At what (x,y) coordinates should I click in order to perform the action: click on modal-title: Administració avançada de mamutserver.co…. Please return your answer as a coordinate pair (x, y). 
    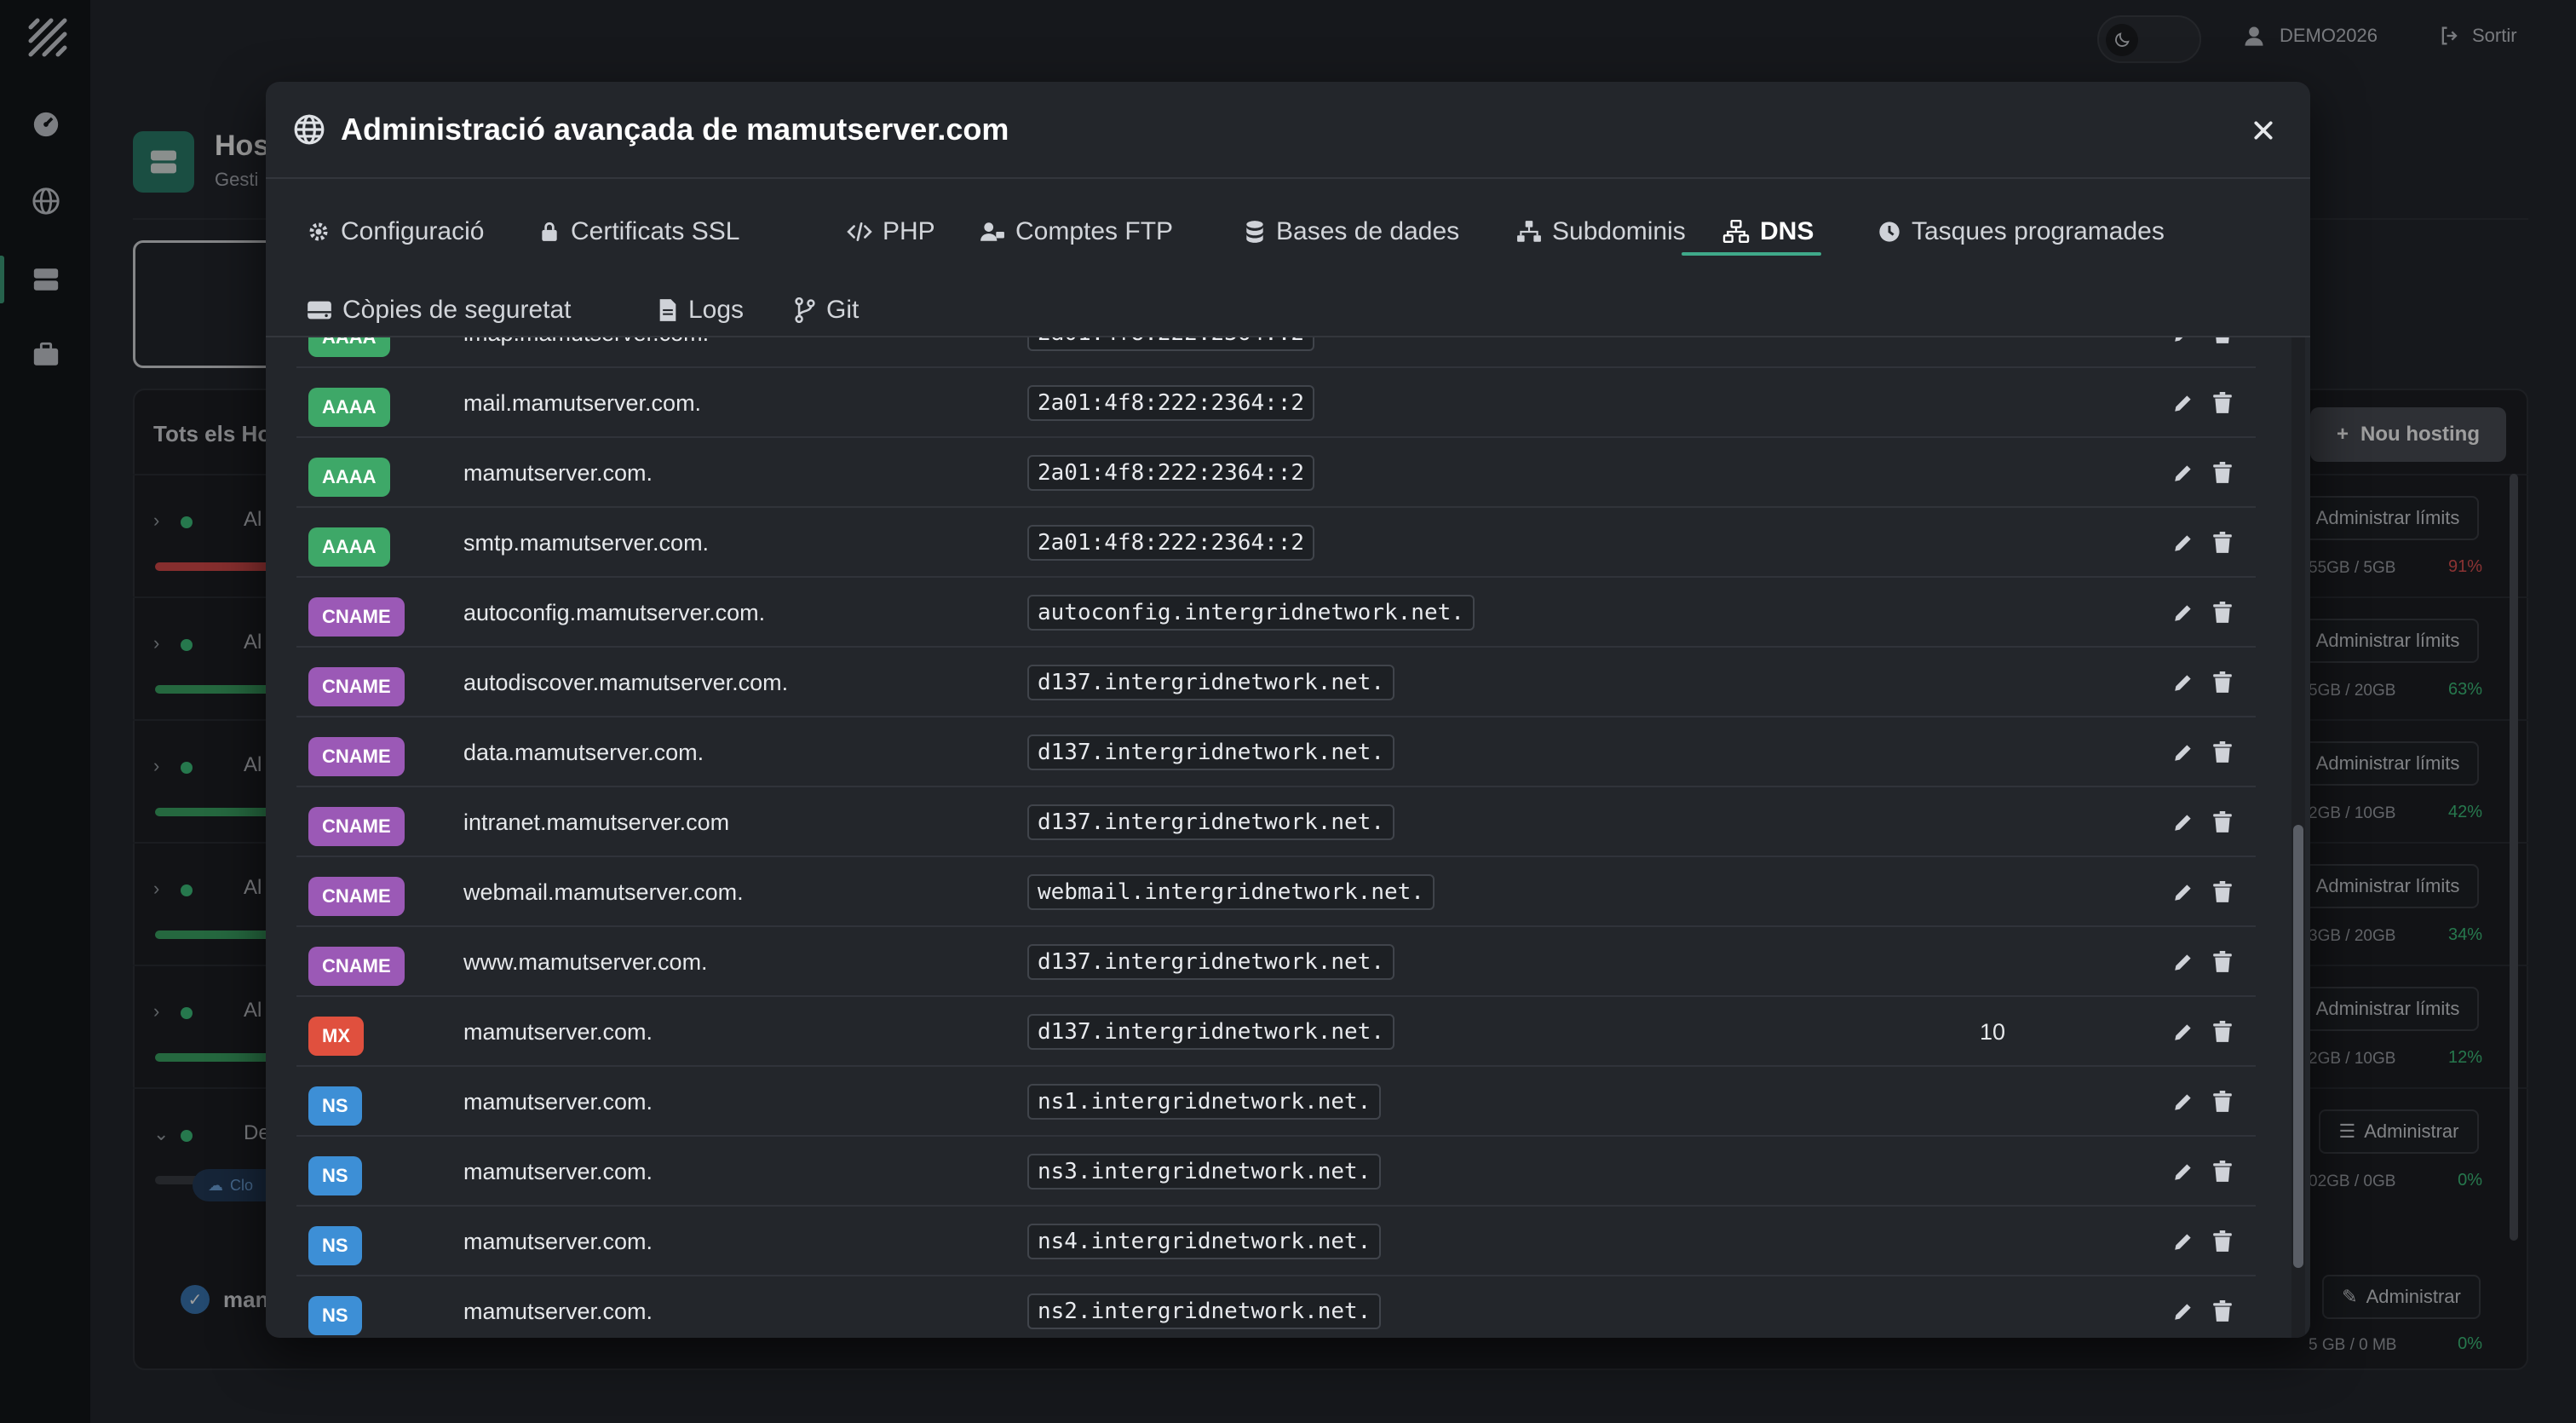
    Looking at the image, I should click on (675, 129).